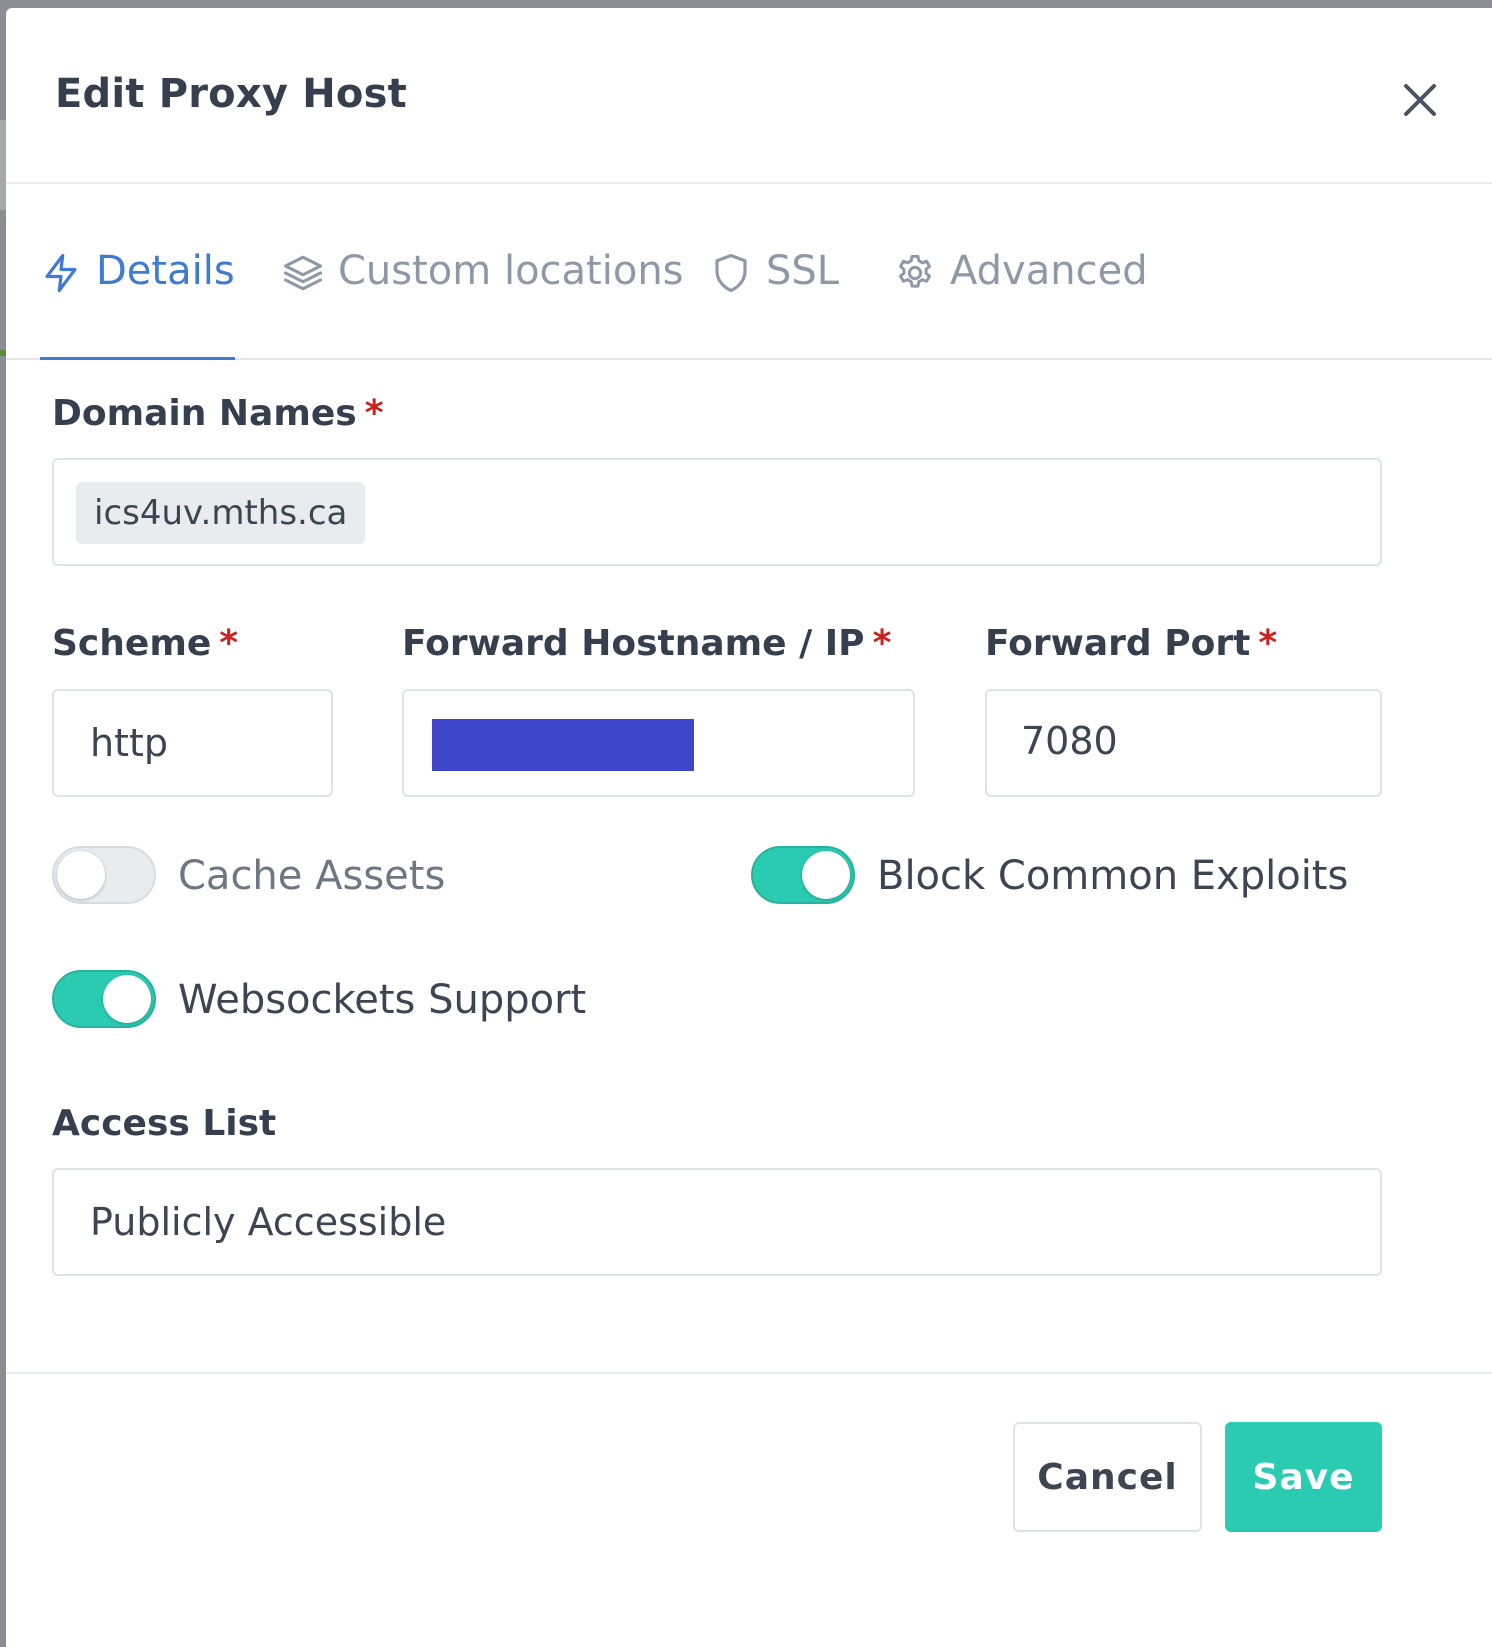 This screenshot has width=1492, height=1647. Describe the element at coordinates (165, 271) in the screenshot. I see `tab-label: Details` at that location.